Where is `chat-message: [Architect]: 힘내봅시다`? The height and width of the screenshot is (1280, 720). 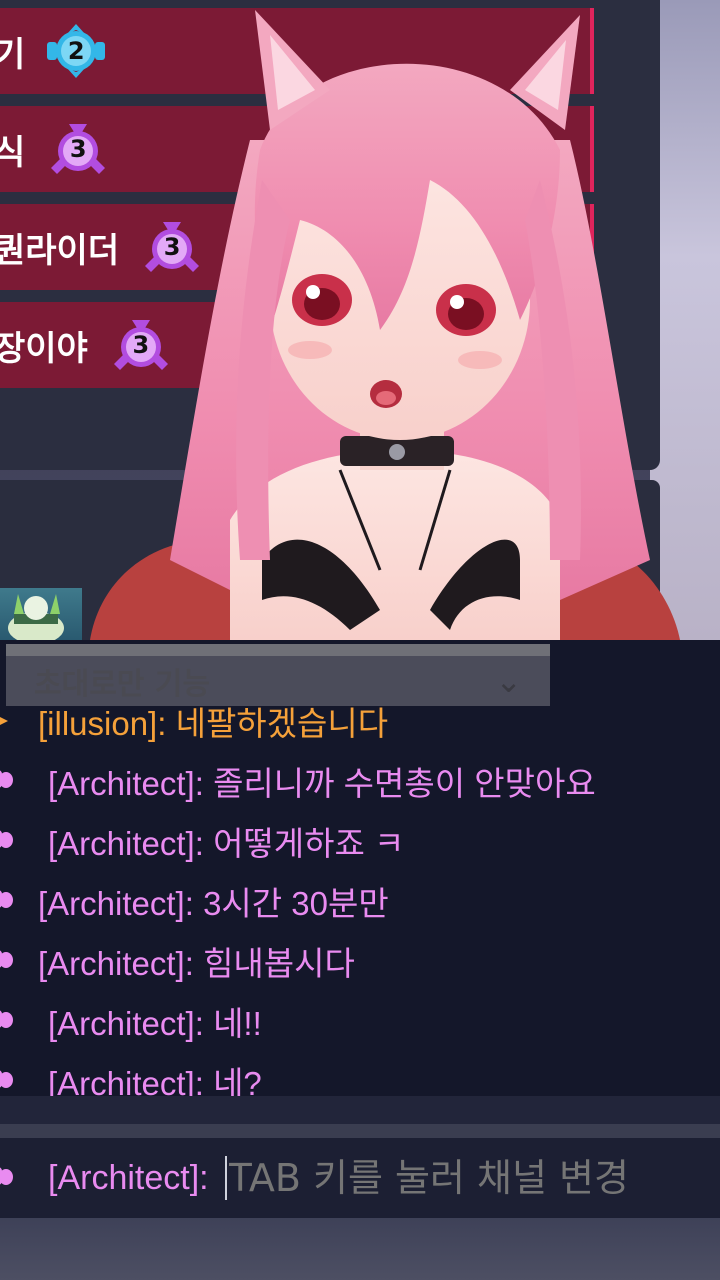
chat-message: [Architect]: 힘내봅시다 is located at coordinates (360, 961).